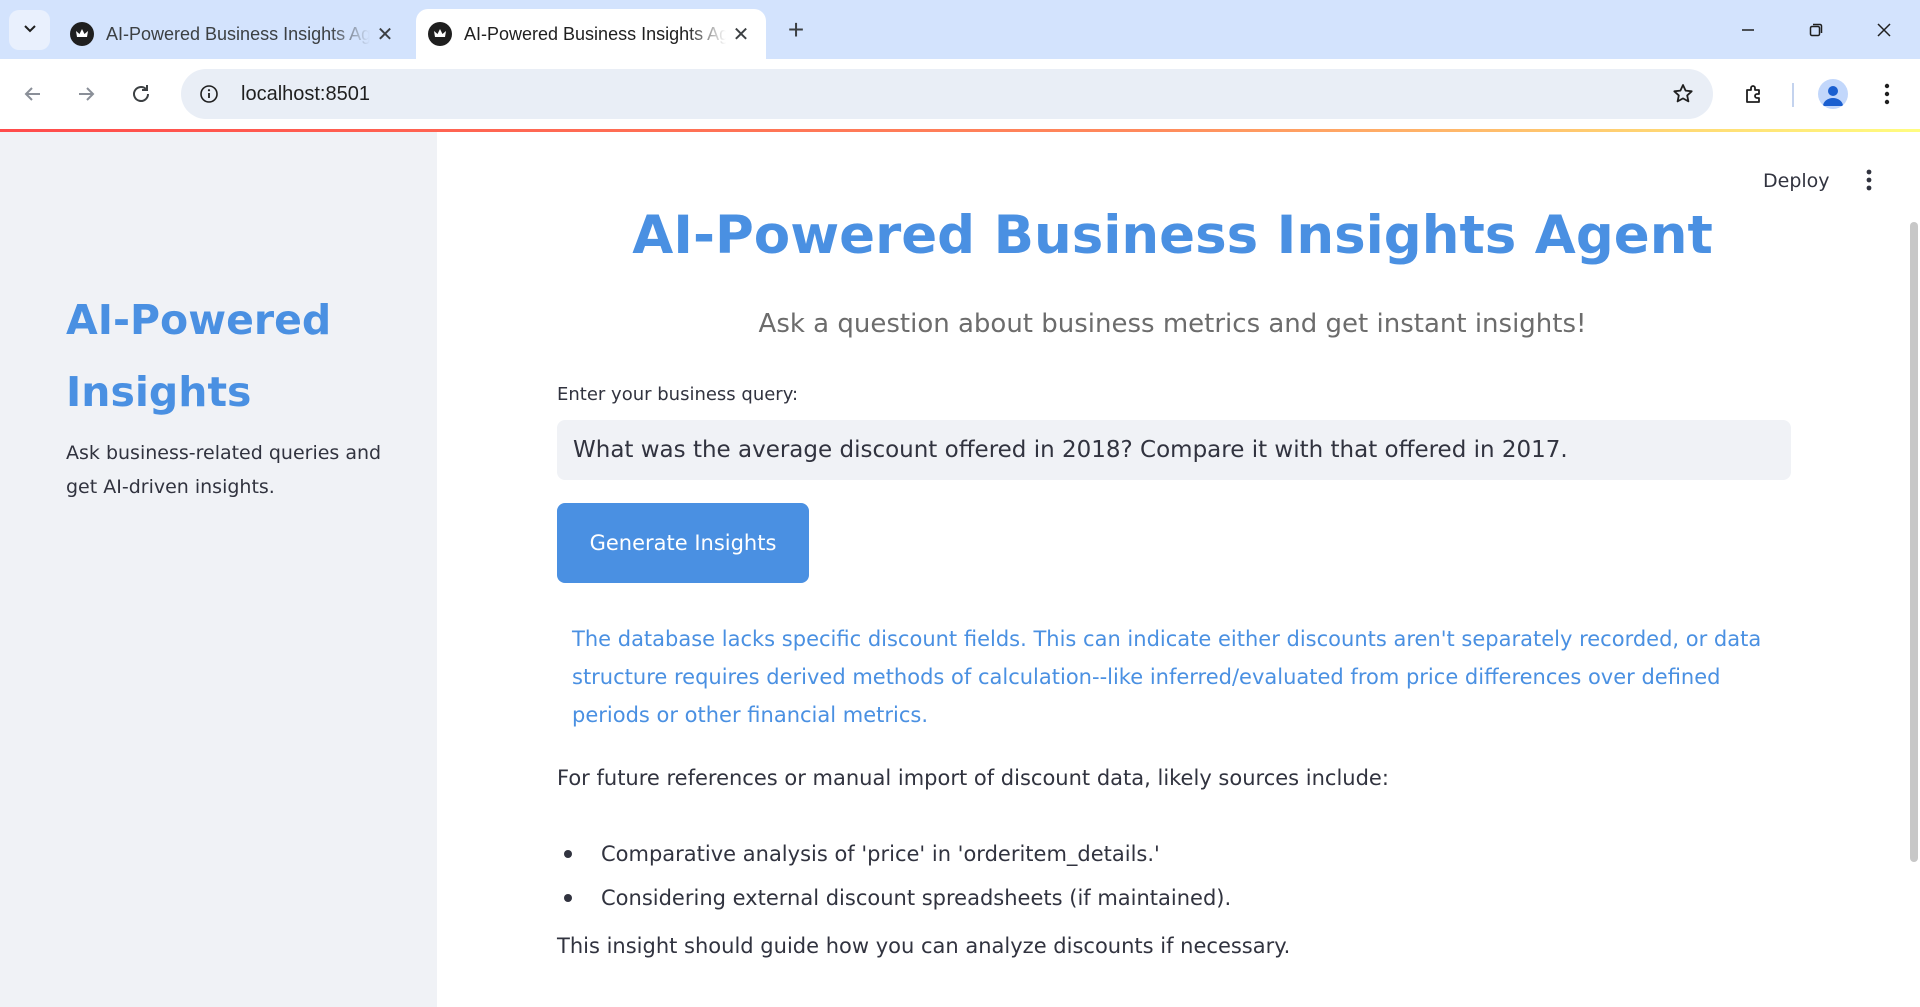 The height and width of the screenshot is (1007, 1920). I want to click on back-icon, so click(33, 94).